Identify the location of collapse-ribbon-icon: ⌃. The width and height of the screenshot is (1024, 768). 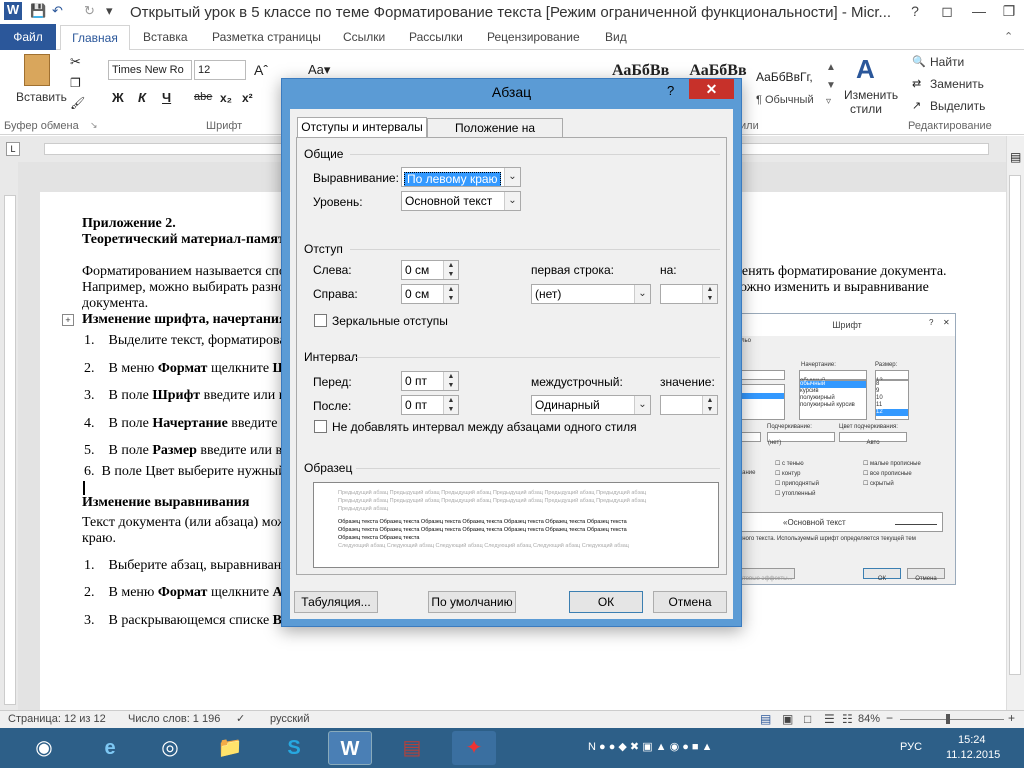
(1008, 36).